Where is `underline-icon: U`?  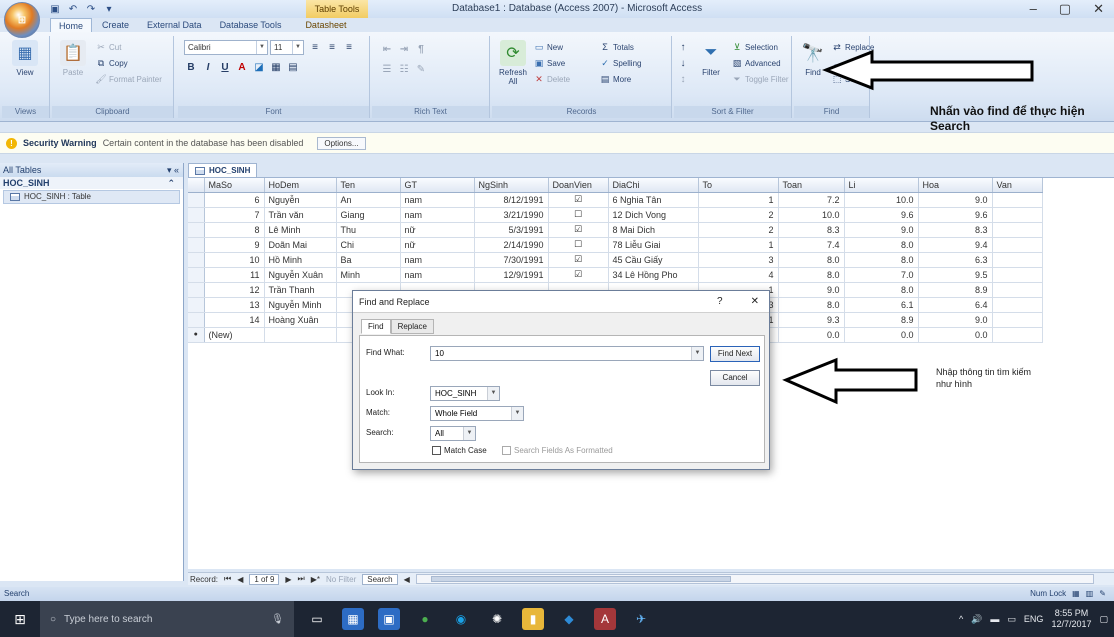 underline-icon: U is located at coordinates (225, 67).